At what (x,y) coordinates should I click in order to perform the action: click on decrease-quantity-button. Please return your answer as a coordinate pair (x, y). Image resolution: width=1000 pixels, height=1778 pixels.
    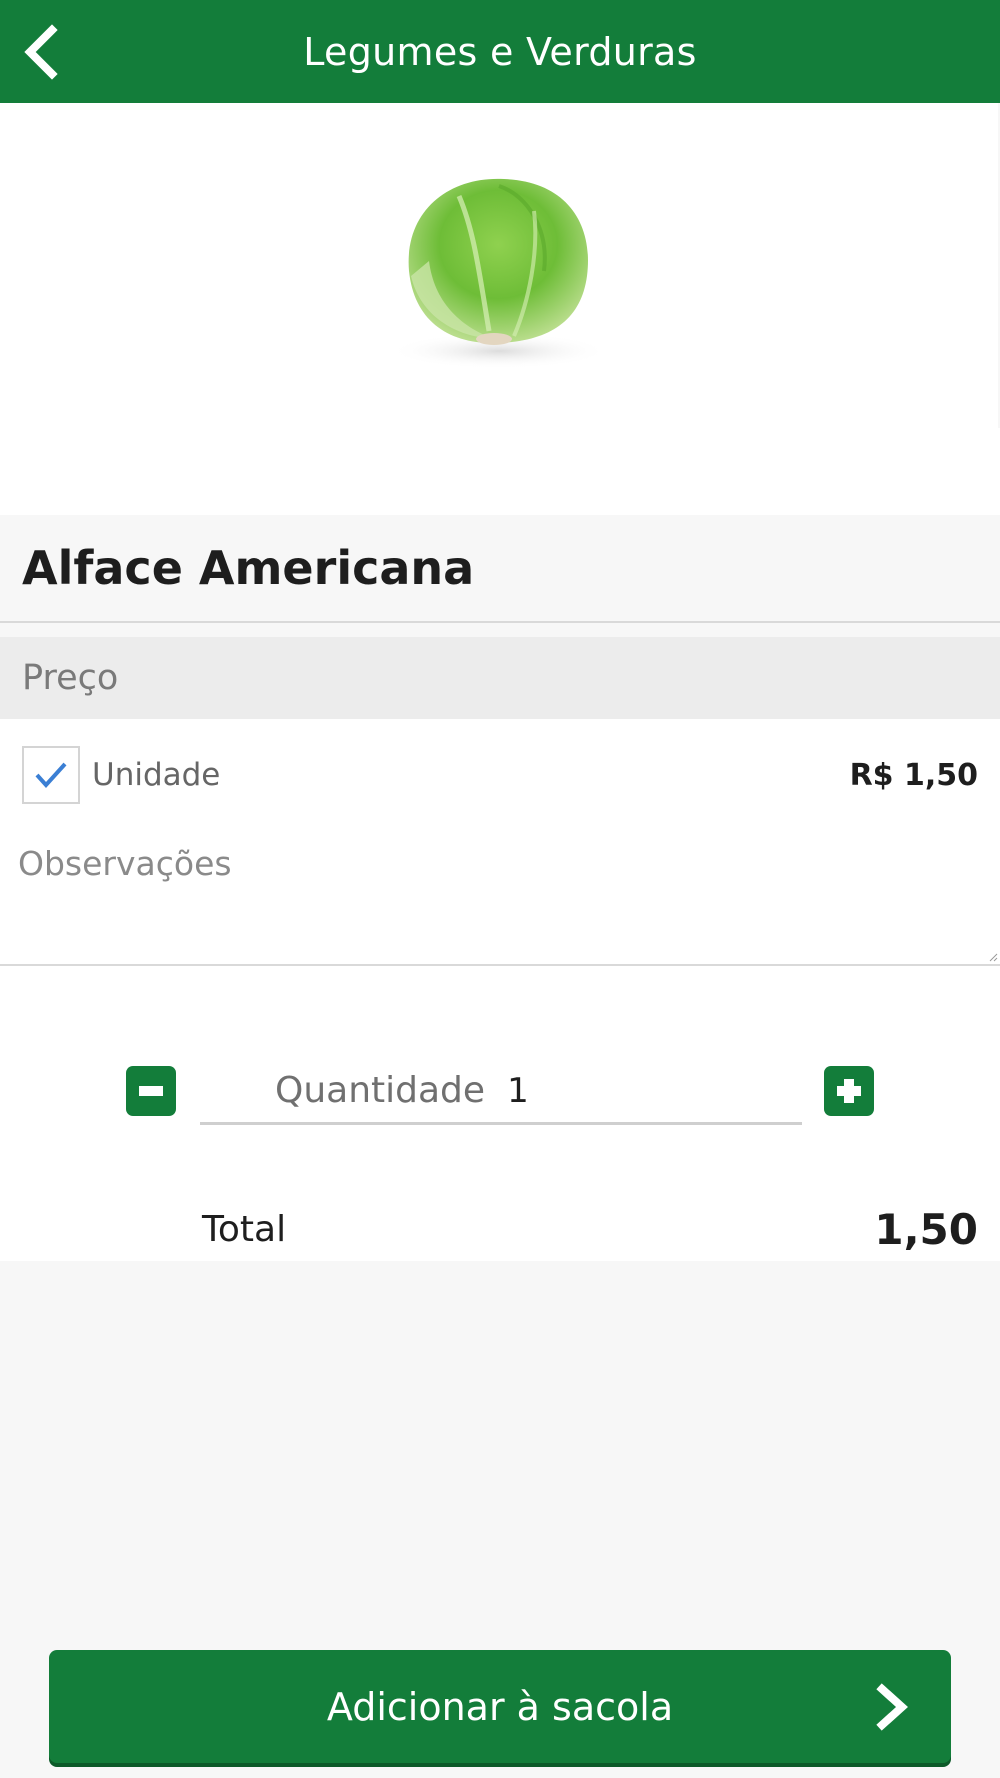
    Looking at the image, I should click on (151, 1091).